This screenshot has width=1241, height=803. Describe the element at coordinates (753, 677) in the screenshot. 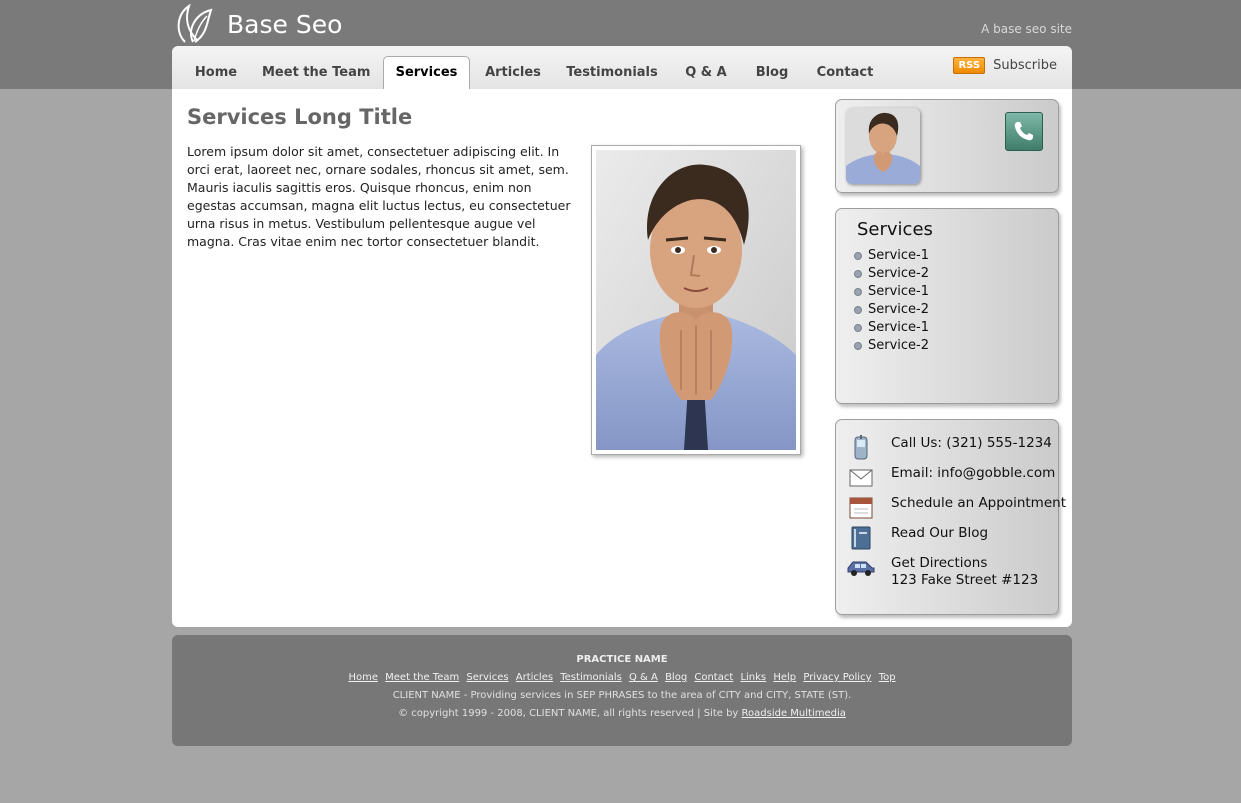

I see `footer-link-links: Links` at that location.